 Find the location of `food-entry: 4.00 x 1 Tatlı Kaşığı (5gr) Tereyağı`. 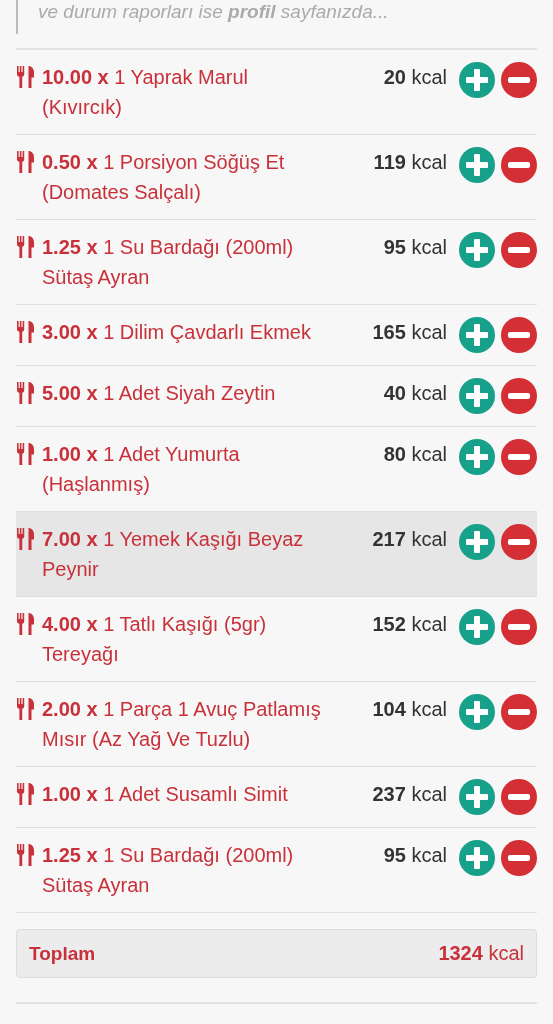

food-entry: 4.00 x 1 Tatlı Kaşığı (5gr) Tereyağı is located at coordinates (154, 639).